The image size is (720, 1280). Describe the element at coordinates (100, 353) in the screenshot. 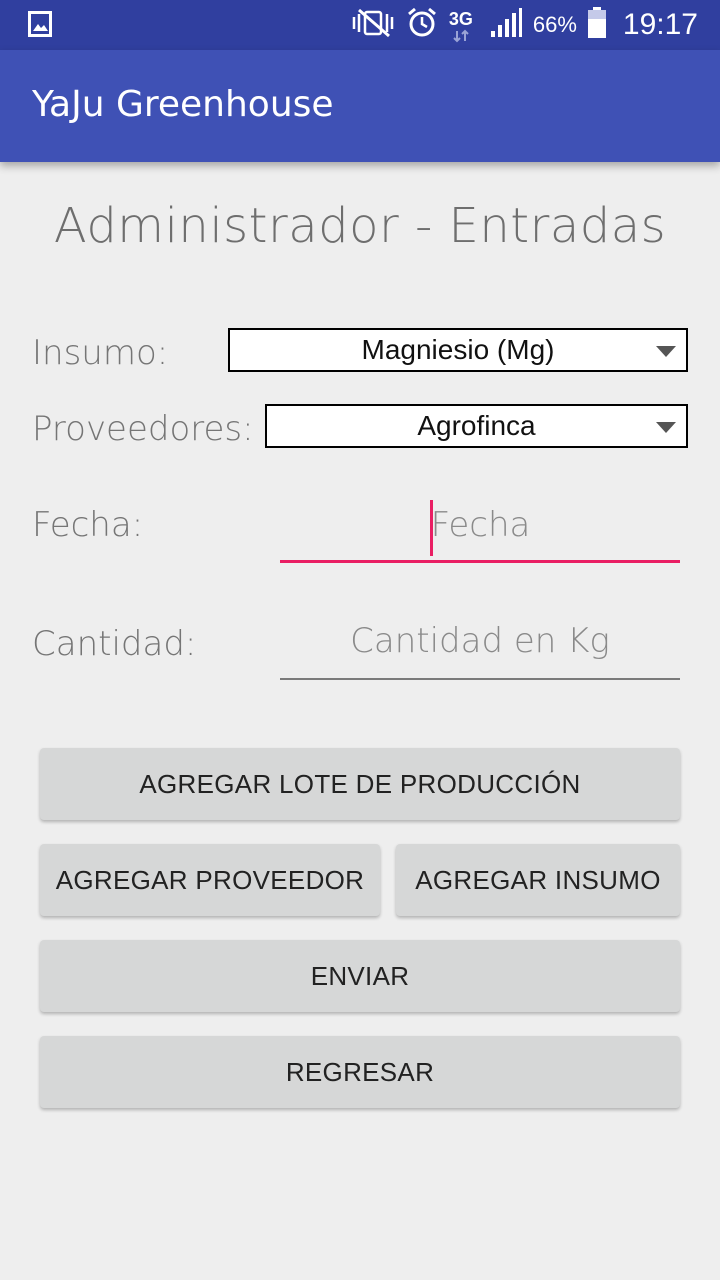

I see `insumo-label: Insumo:` at that location.